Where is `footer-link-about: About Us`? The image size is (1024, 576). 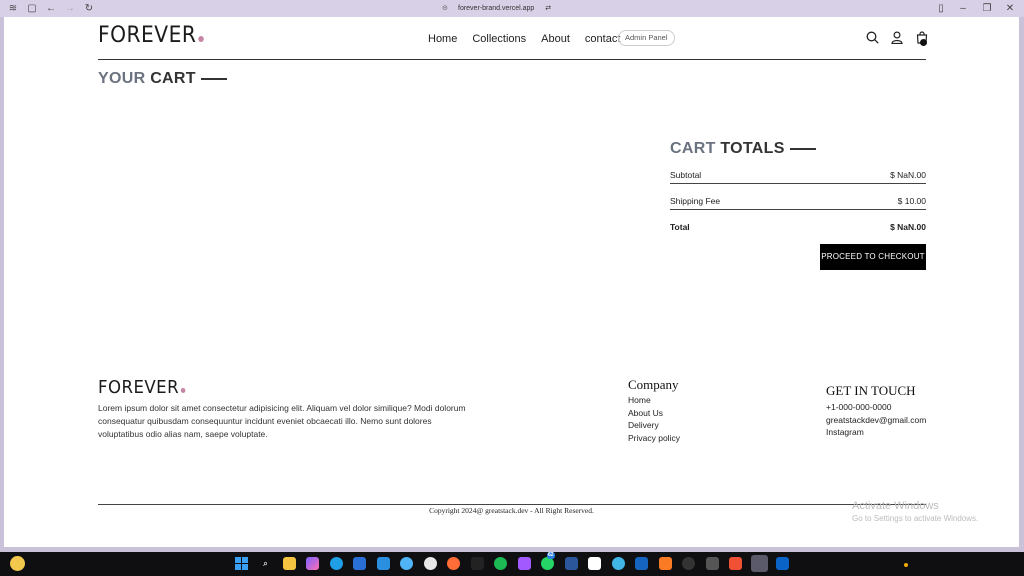 footer-link-about: About Us is located at coordinates (654, 413).